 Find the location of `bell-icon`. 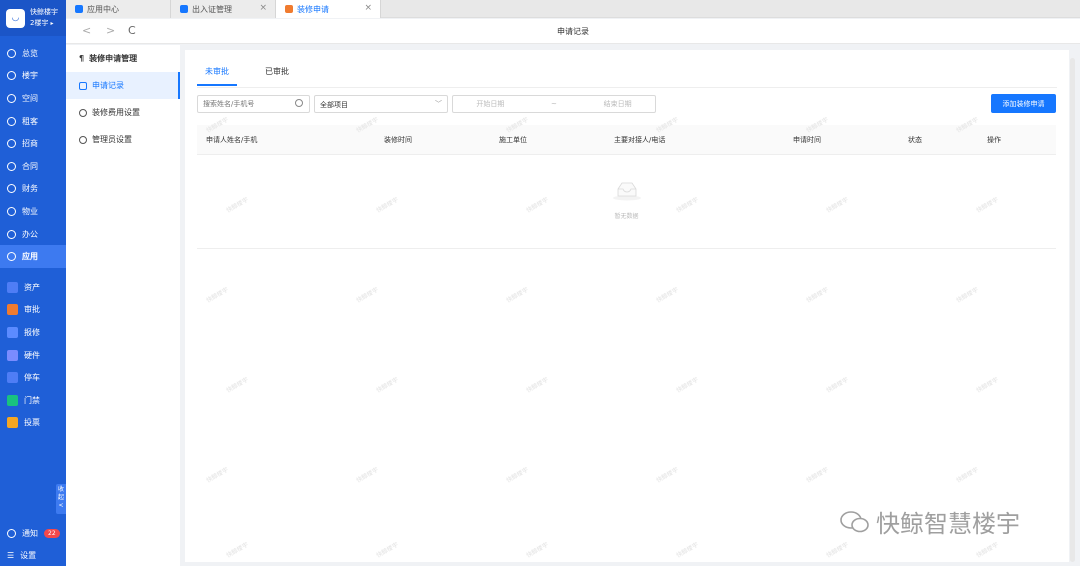

bell-icon is located at coordinates (11, 533).